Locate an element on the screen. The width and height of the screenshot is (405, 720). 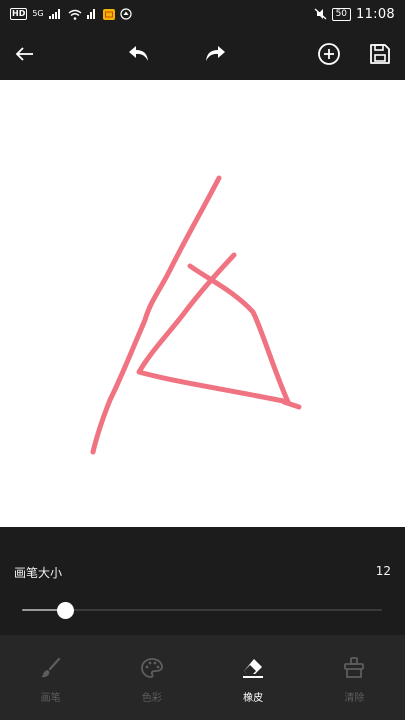
wifi-icon is located at coordinates (75, 14).